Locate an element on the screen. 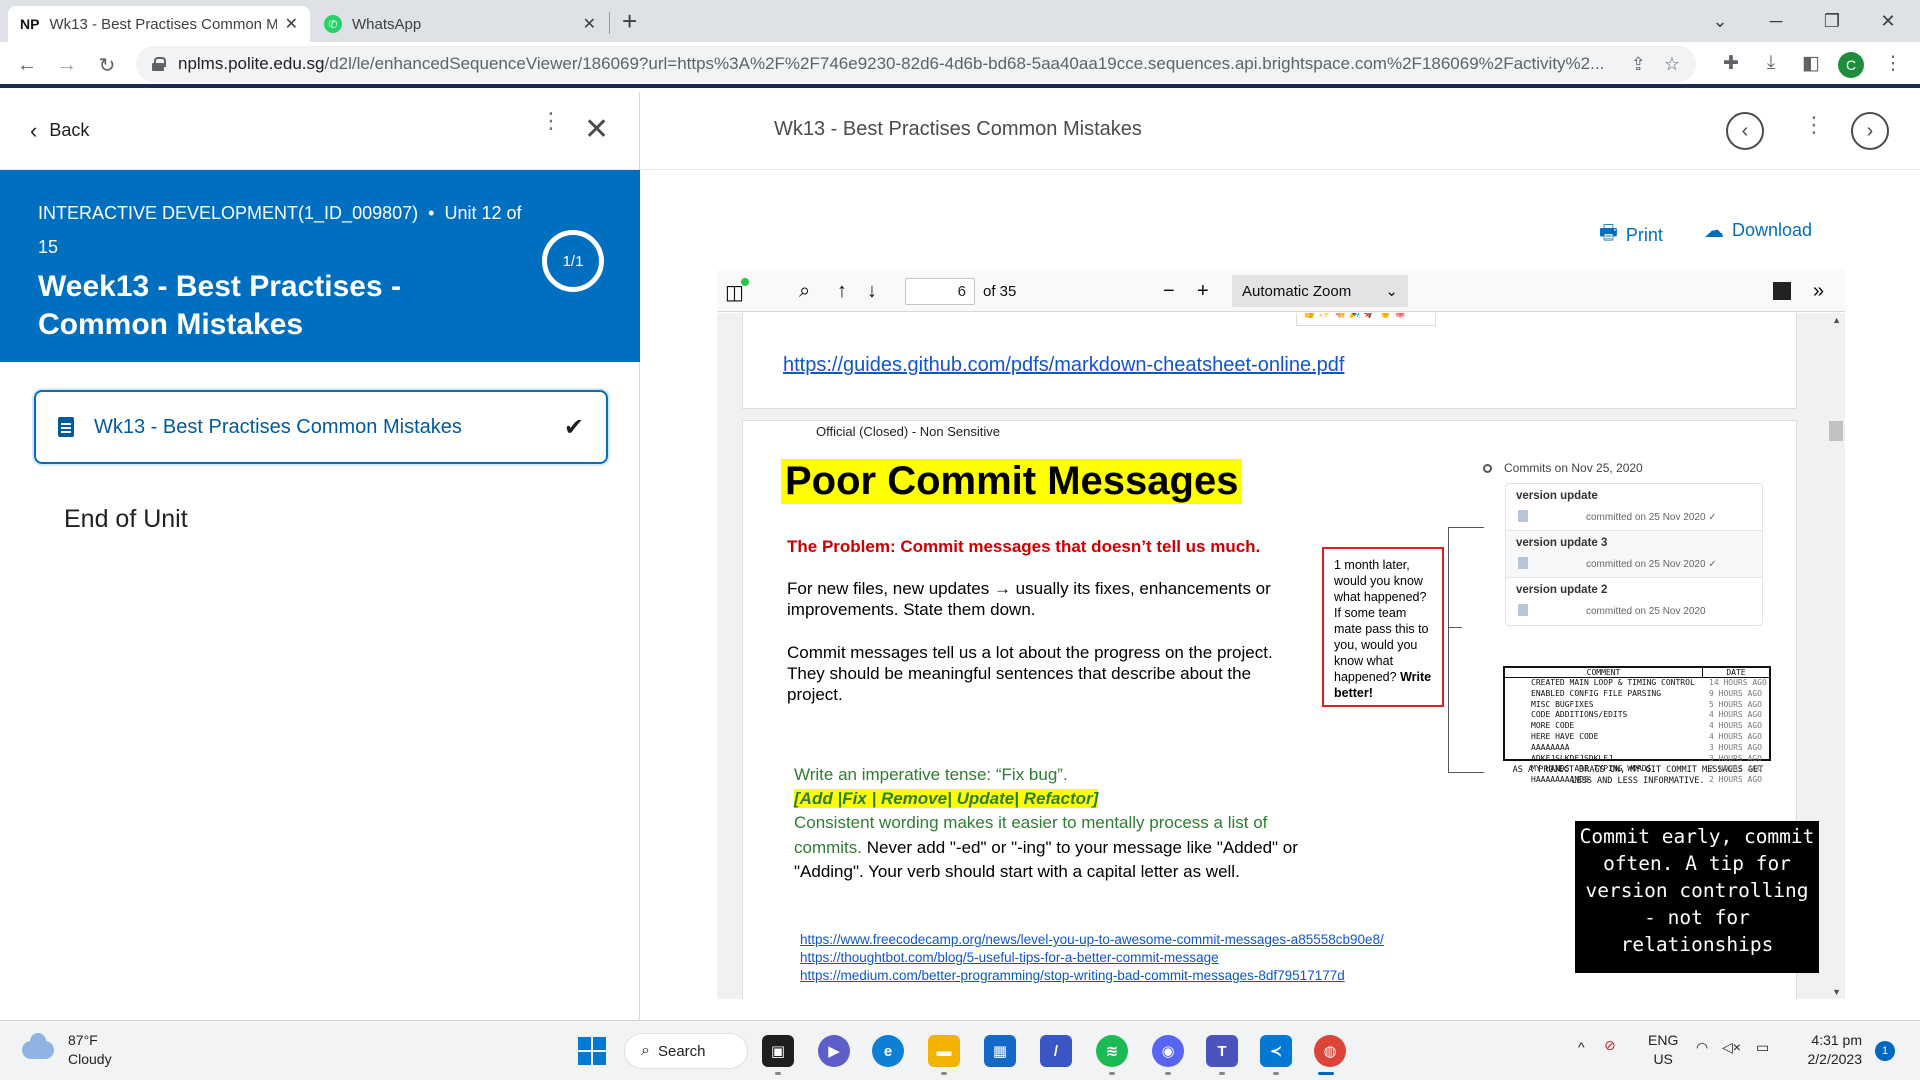  teams-chat-icon: ▶ is located at coordinates (834, 1051).